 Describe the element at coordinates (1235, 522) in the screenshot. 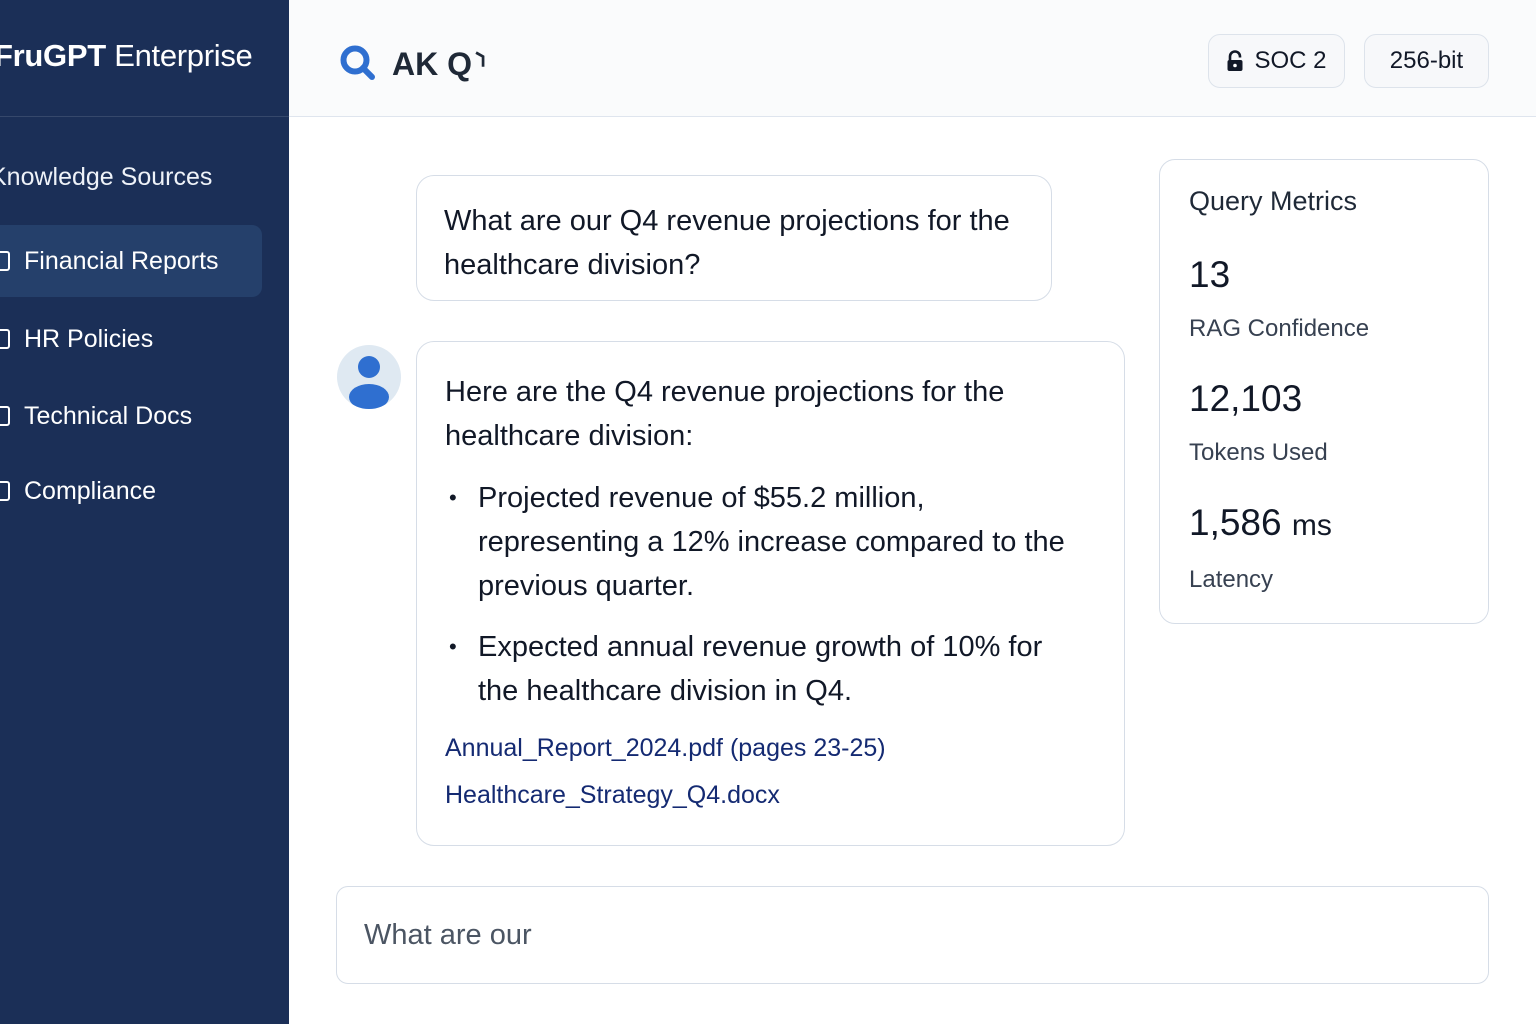

I see `metric-number: 1,586` at that location.